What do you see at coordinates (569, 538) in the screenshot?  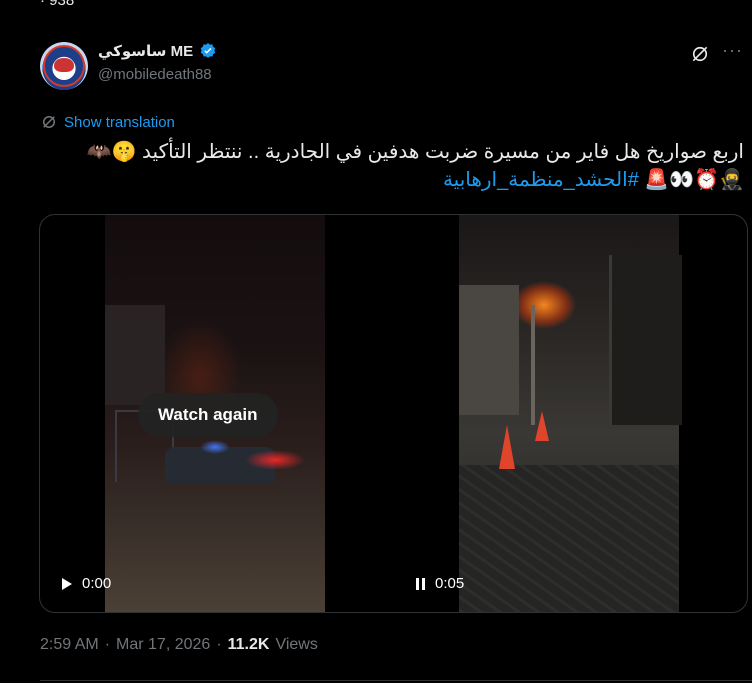 I see `video-2-debris` at bounding box center [569, 538].